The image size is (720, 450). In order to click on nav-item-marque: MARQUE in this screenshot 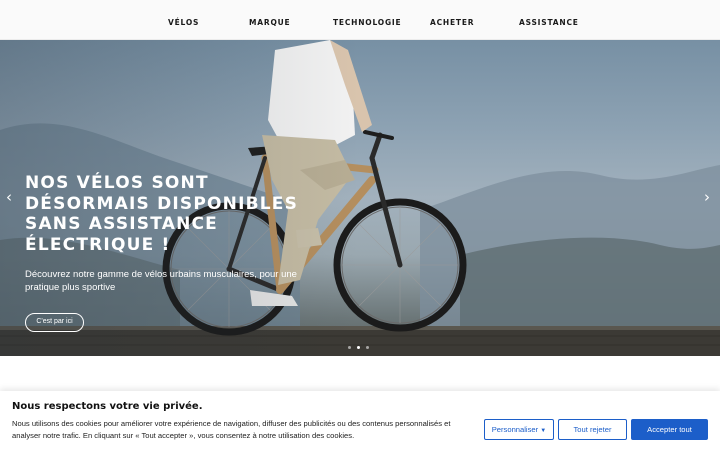, I will do `click(269, 22)`.